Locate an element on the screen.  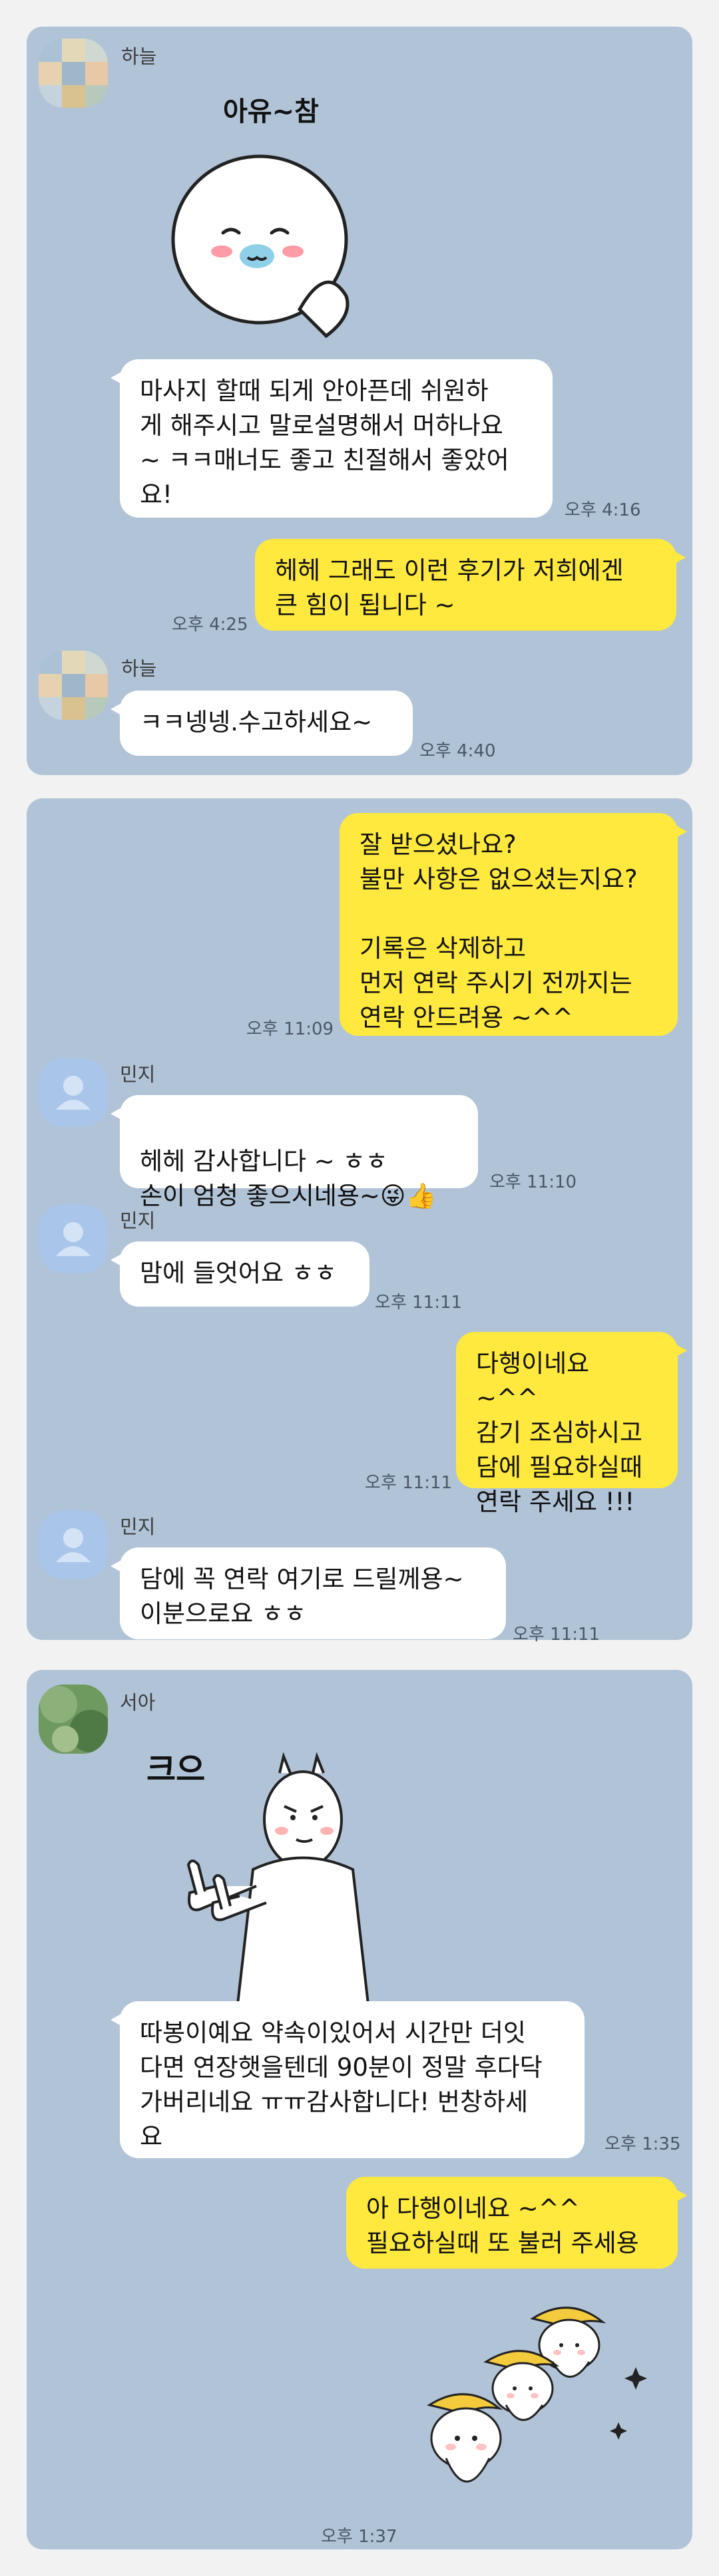
message-time: 오후 1:35 is located at coordinates (643, 2144).